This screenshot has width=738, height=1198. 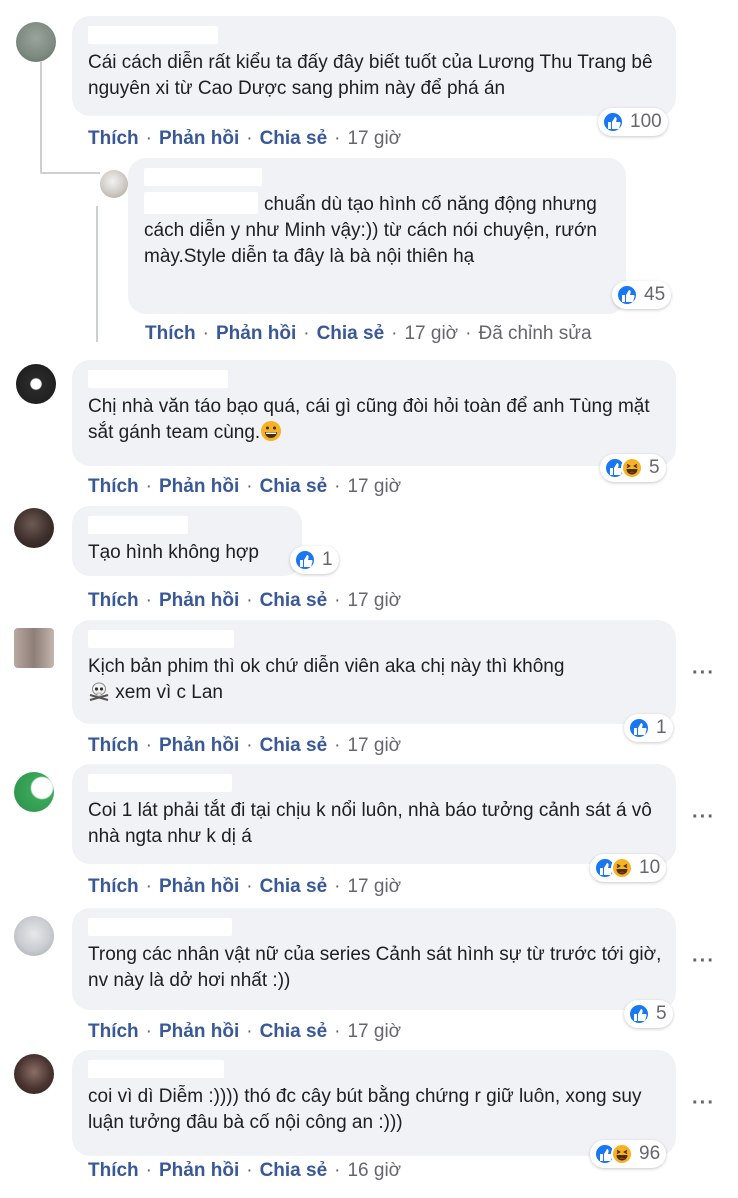 What do you see at coordinates (534, 333) in the screenshot?
I see `edited-label: Đã chỉnh sửa` at bounding box center [534, 333].